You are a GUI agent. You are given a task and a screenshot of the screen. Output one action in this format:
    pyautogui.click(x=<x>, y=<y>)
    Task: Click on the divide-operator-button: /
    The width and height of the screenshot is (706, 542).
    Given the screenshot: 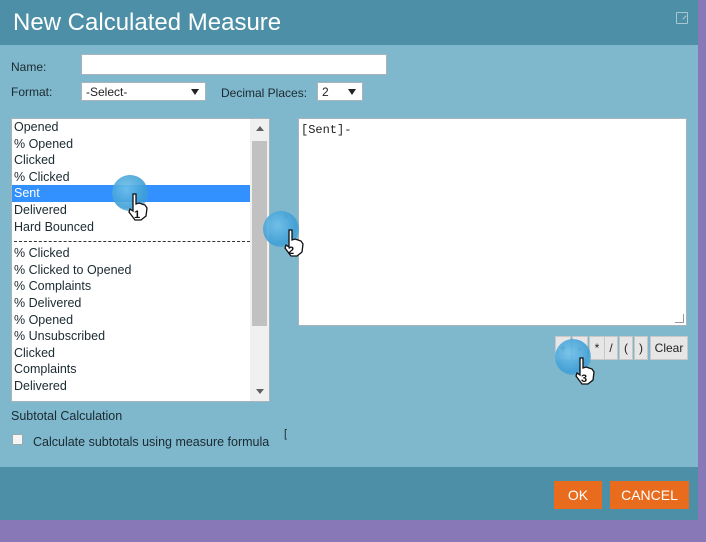 What is the action you would take?
    pyautogui.click(x=611, y=348)
    